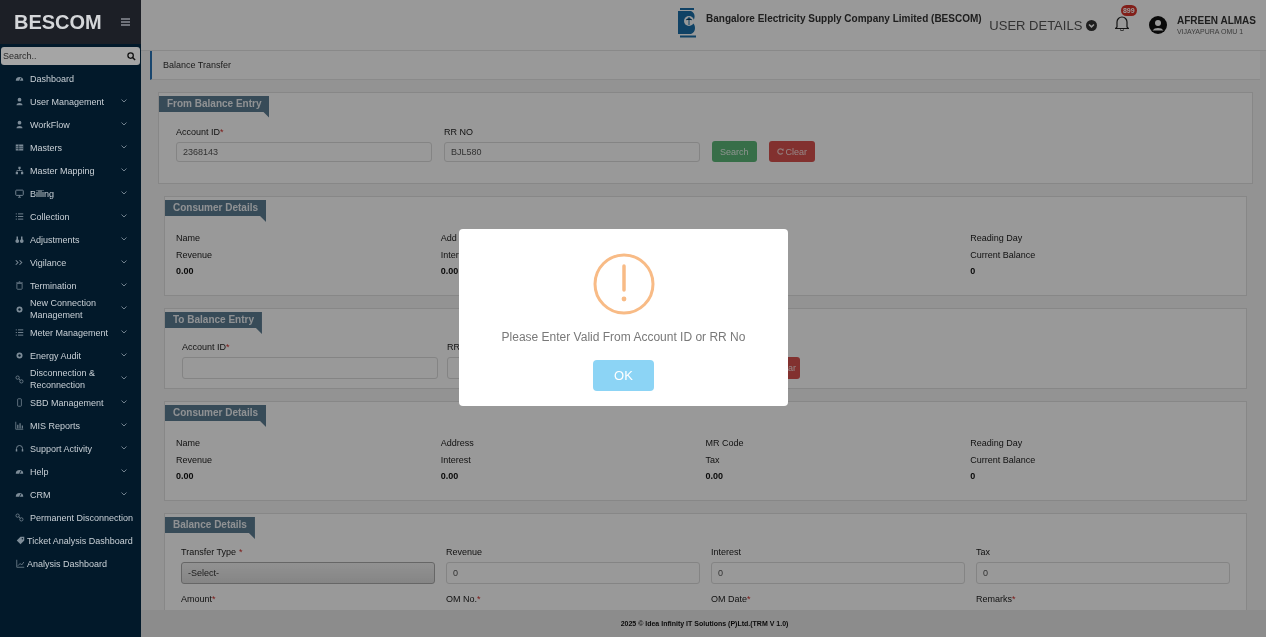 This screenshot has width=1266, height=637. What do you see at coordinates (70, 355) in the screenshot?
I see `sidebar-item: Energy Audit` at bounding box center [70, 355].